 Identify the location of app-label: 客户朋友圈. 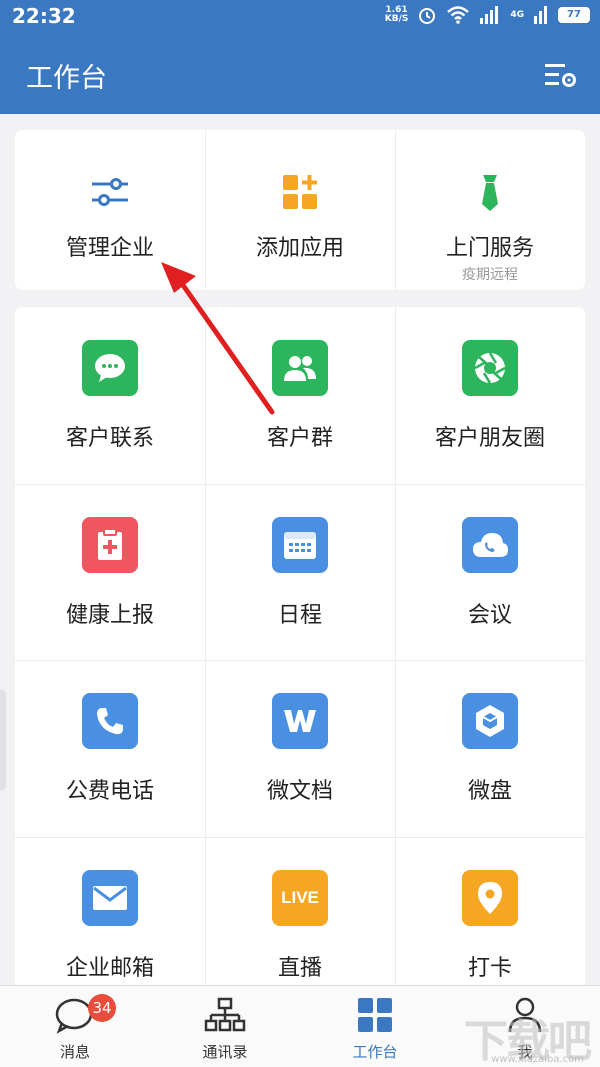
(489, 438).